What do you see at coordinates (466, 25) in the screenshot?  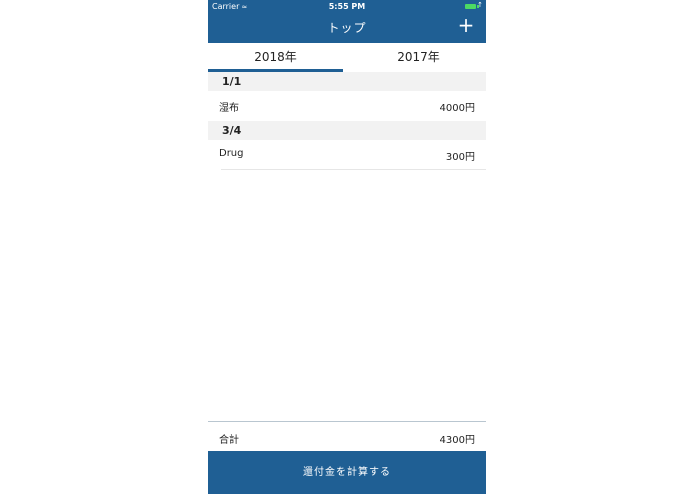 I see `add-button: +` at bounding box center [466, 25].